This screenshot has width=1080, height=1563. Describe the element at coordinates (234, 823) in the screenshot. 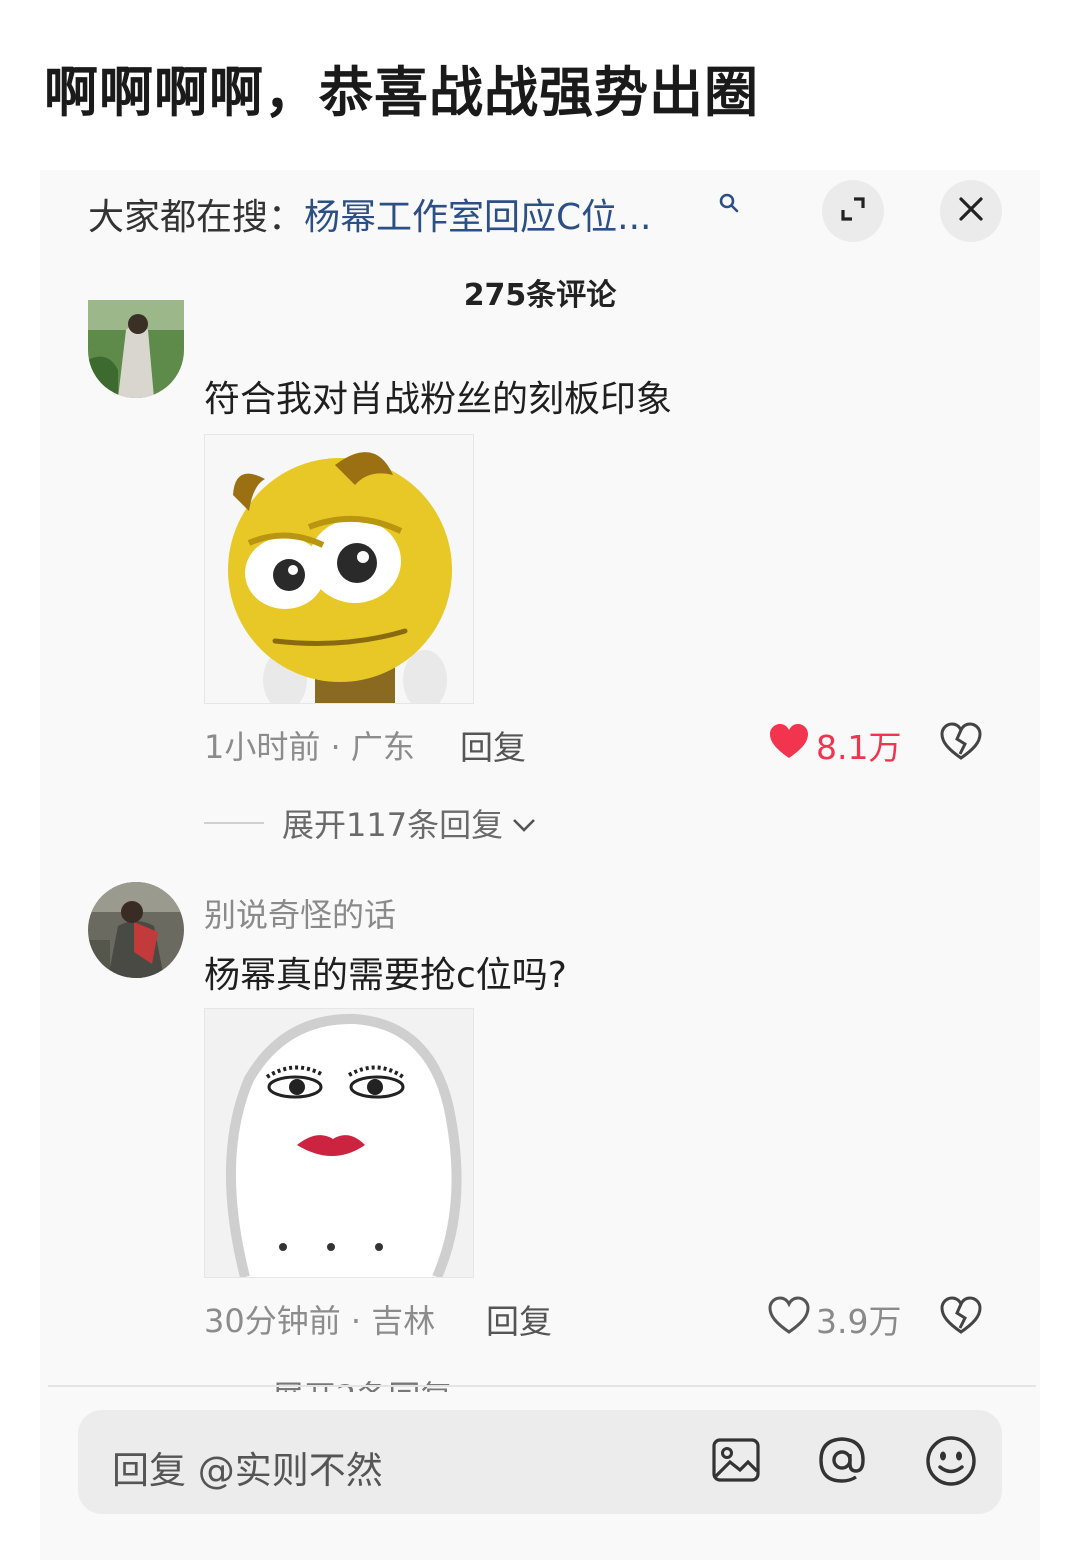

I see `divider-line` at that location.